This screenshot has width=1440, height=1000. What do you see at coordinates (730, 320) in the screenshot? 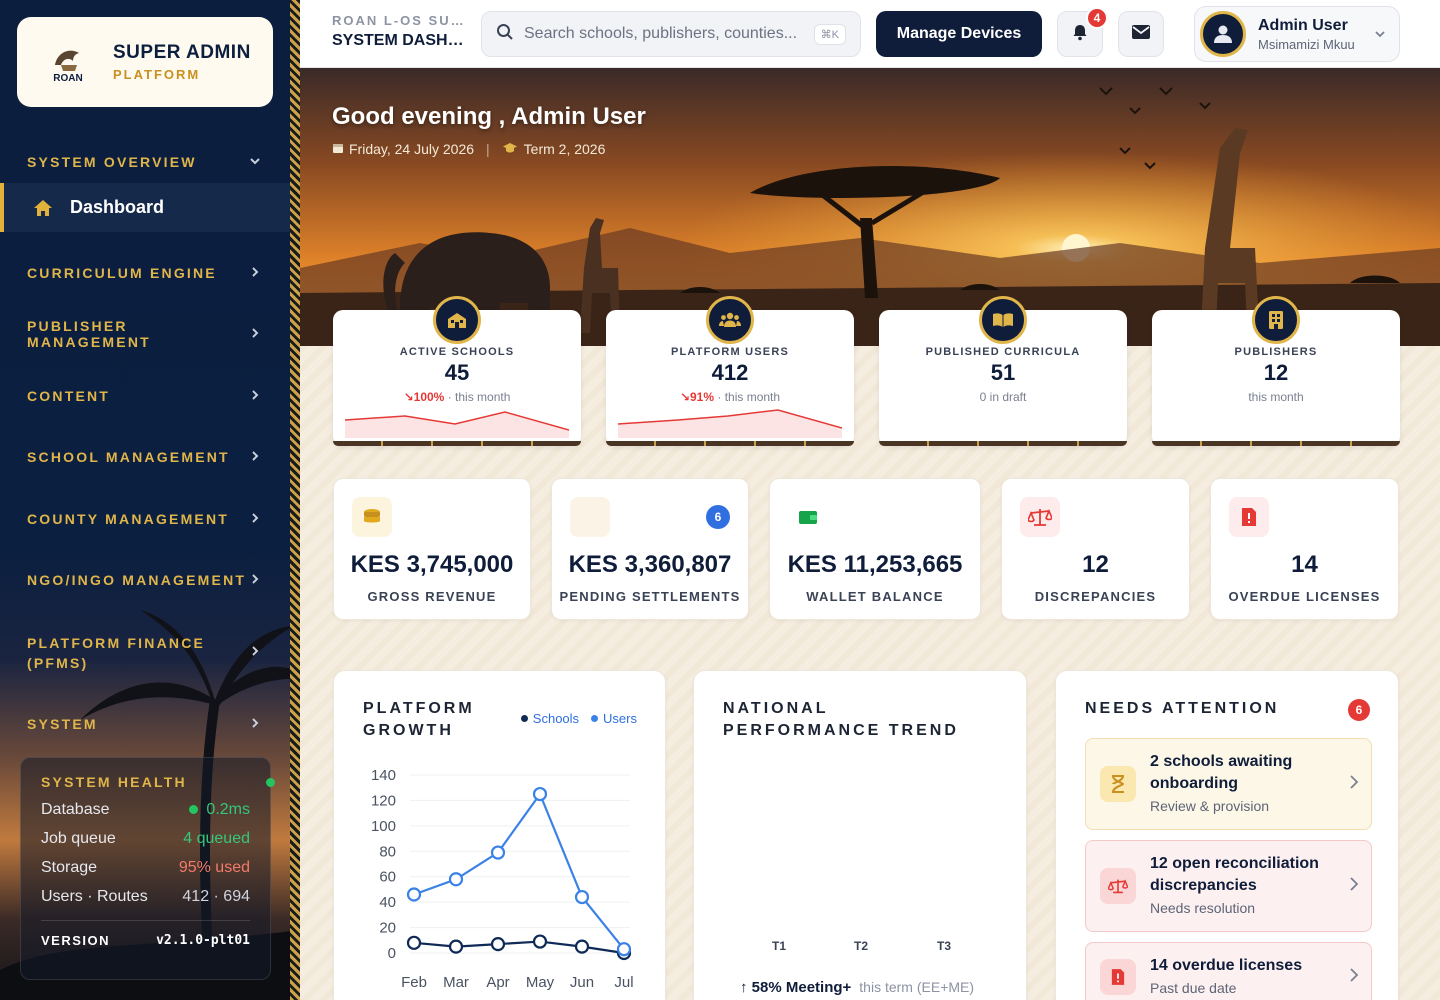
I see `users-icon` at bounding box center [730, 320].